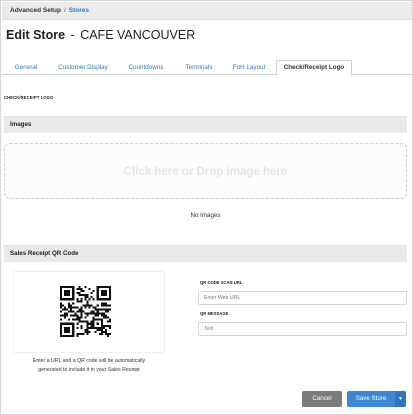 The width and height of the screenshot is (413, 415). Describe the element at coordinates (36, 35) in the screenshot. I see `page-title-prefix: Edit Store` at that location.